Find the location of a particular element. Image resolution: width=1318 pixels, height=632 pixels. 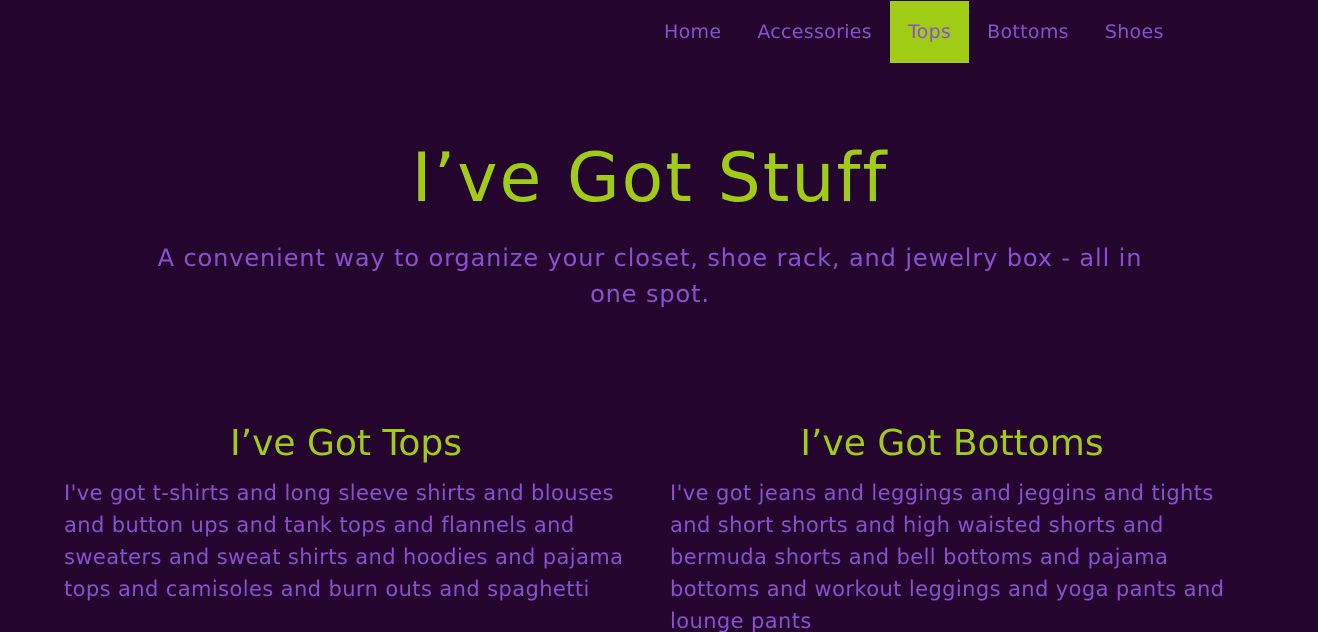

tops-section-title: I’ve Got Tops is located at coordinates (346, 443).